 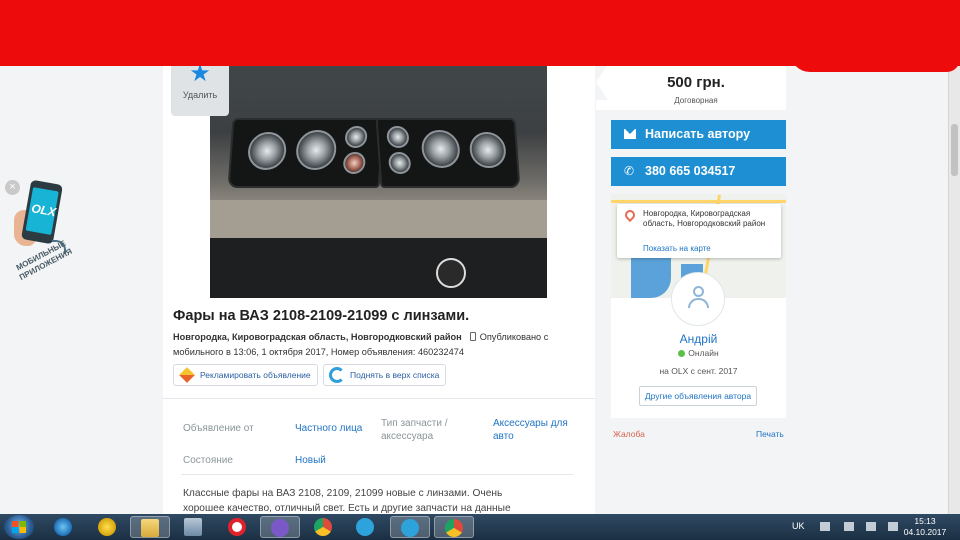 I want to click on listing-title: Фары на ВАЗ 2108-2109-21099 с линзами., so click(x=321, y=316).